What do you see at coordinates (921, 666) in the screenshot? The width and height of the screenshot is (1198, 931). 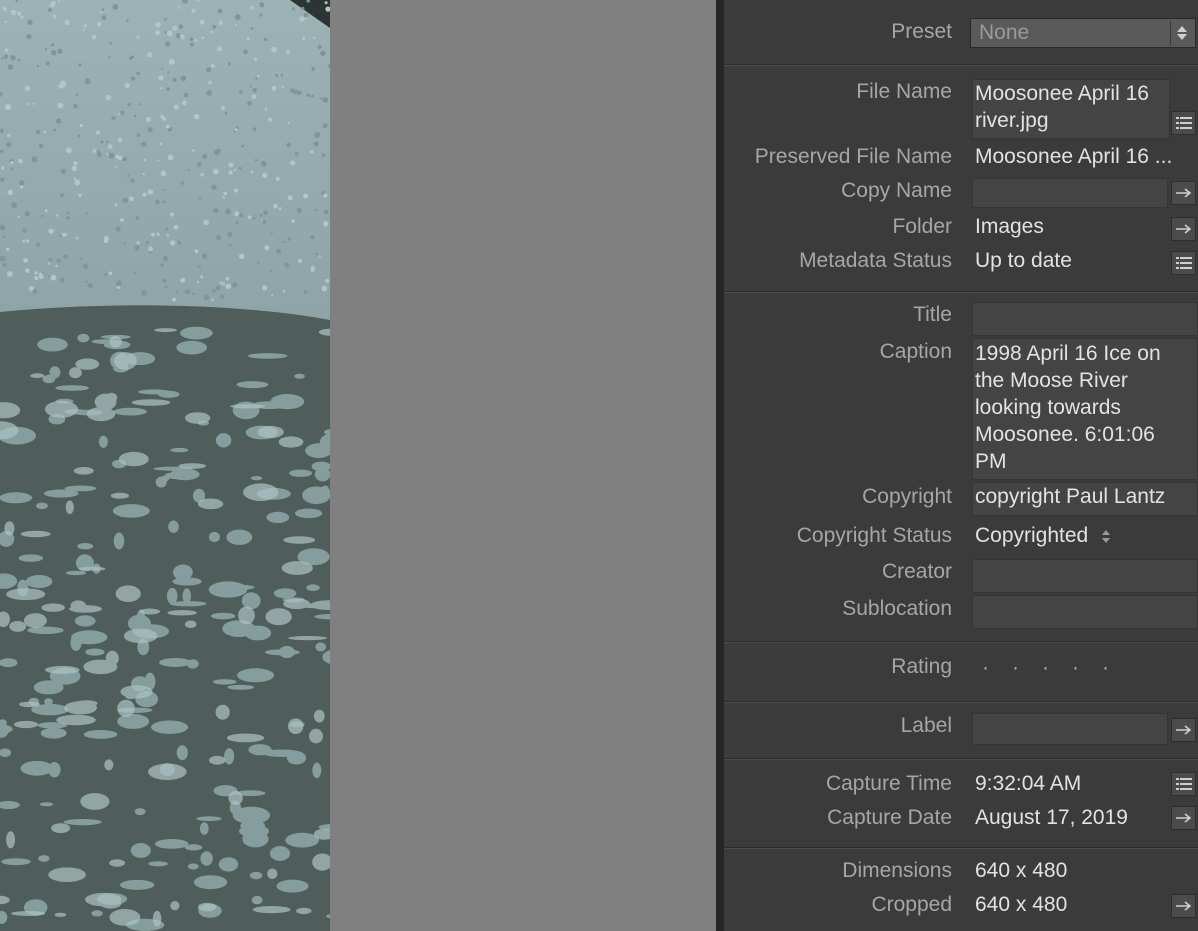 I see `rating-label: Rating` at bounding box center [921, 666].